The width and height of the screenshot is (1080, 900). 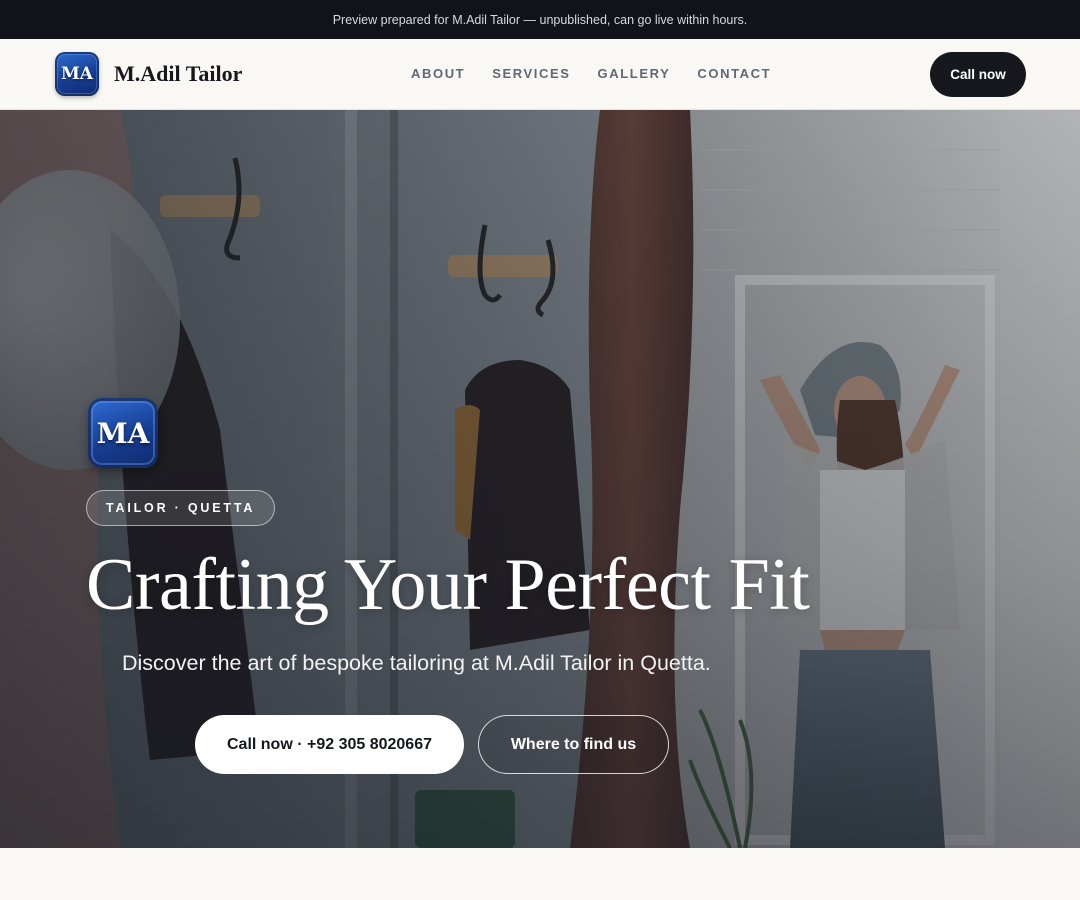 I want to click on nav-link-about: ABOUT, so click(x=438, y=73).